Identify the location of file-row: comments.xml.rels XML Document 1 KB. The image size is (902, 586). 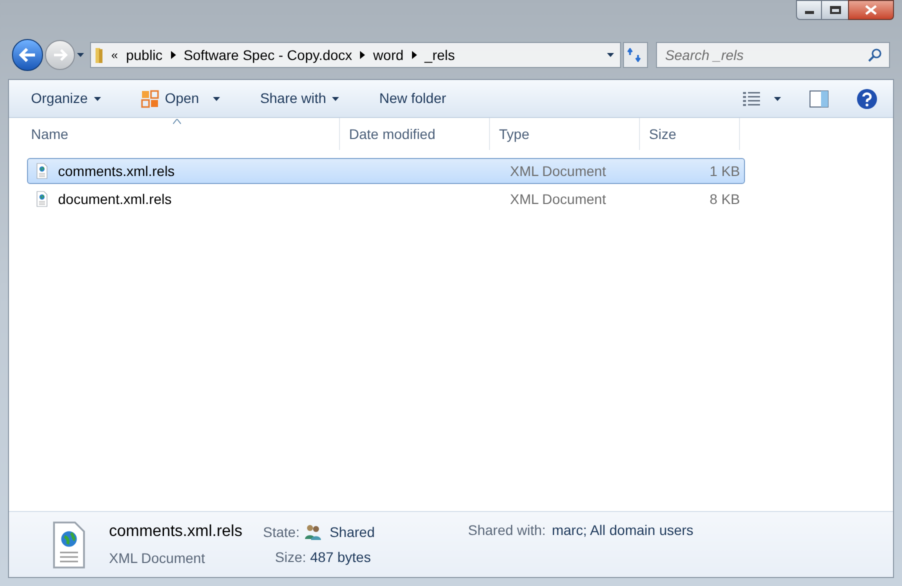
(386, 171).